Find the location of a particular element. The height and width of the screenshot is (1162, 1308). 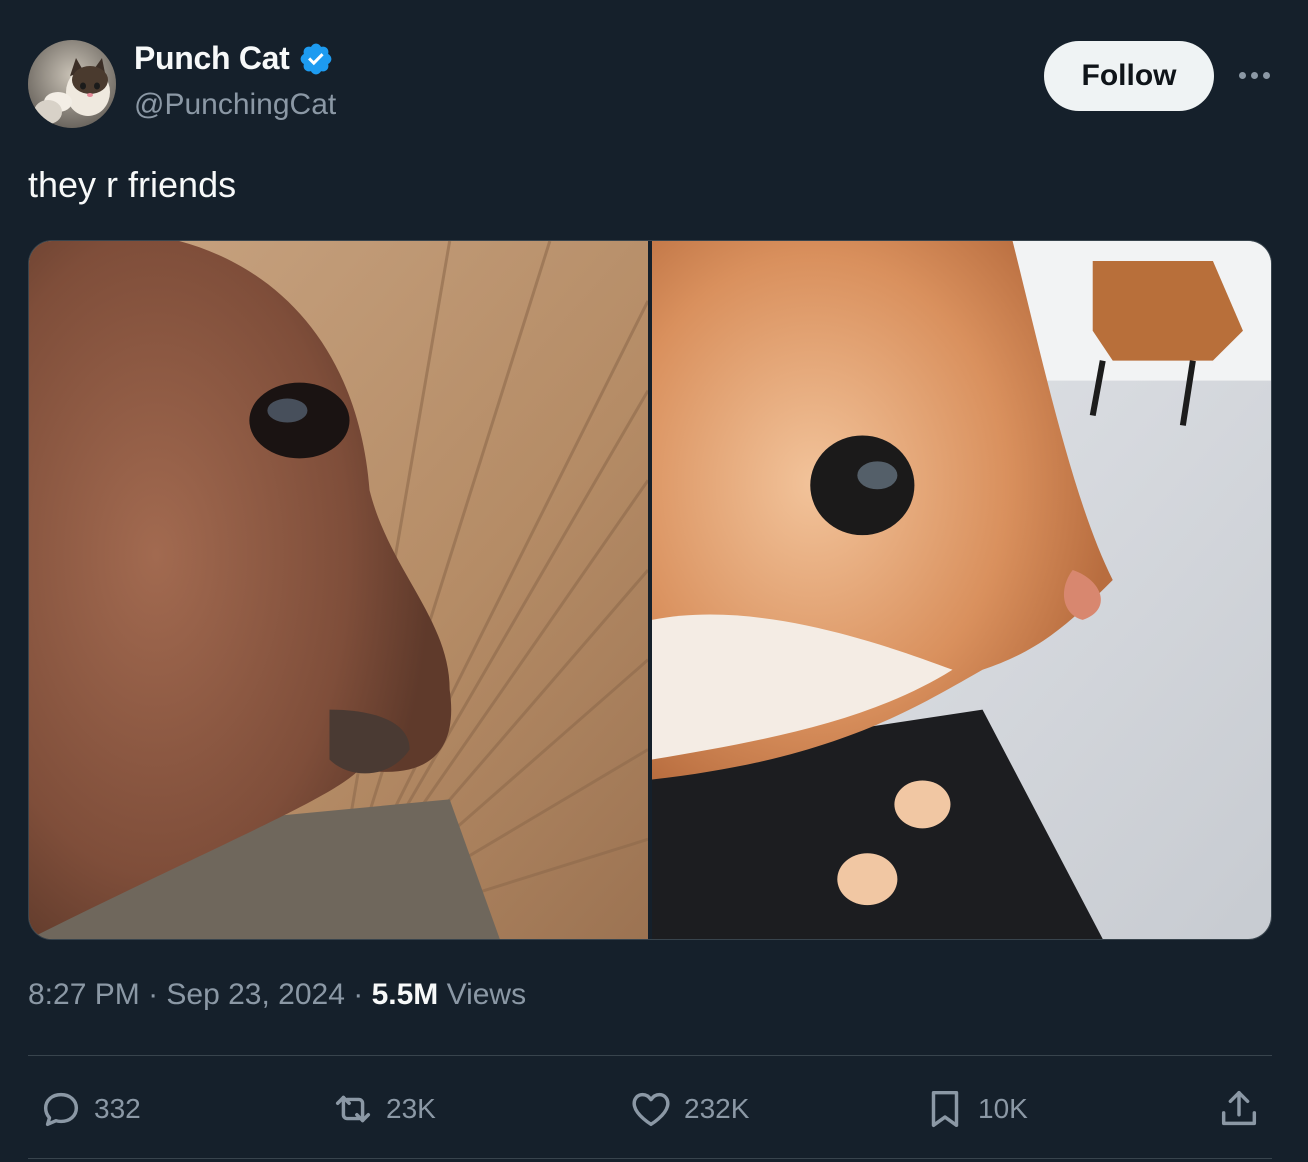

reply-button: 332 is located at coordinates (89, 1109).